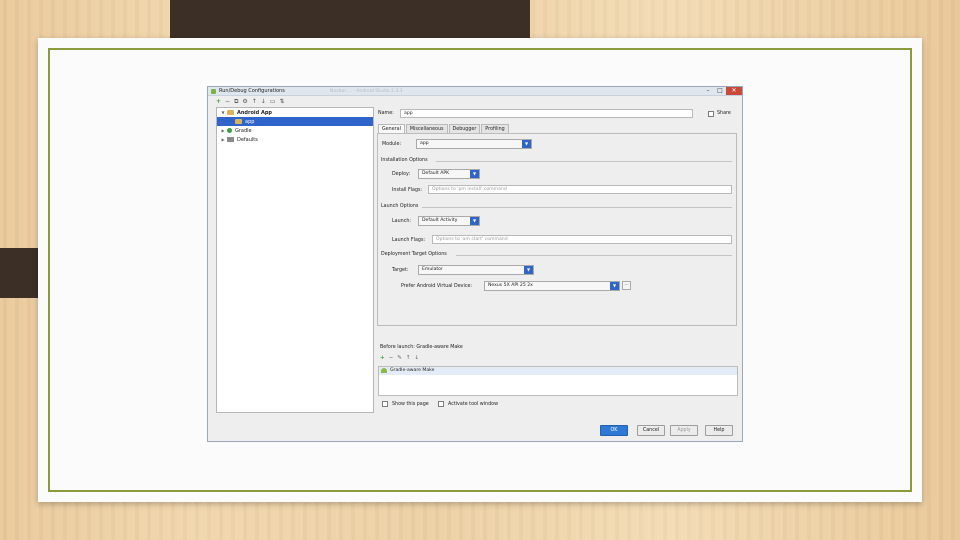 This screenshot has height=540, width=960. Describe the element at coordinates (464, 128) in the screenshot. I see `tab-debugger: Debugger` at that location.